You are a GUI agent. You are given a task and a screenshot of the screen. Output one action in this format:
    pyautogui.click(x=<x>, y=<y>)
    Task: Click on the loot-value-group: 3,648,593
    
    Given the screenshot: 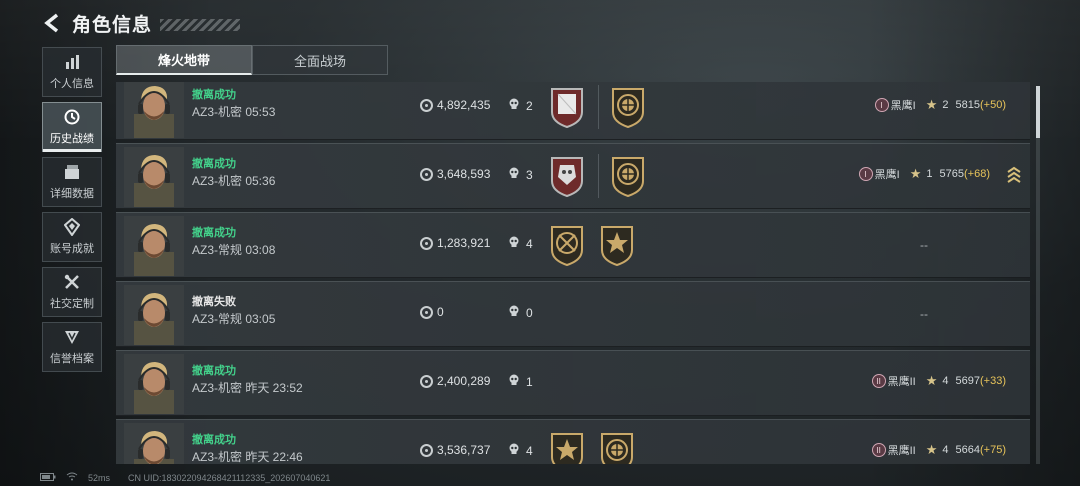 What is the action you would take?
    pyautogui.click(x=455, y=174)
    